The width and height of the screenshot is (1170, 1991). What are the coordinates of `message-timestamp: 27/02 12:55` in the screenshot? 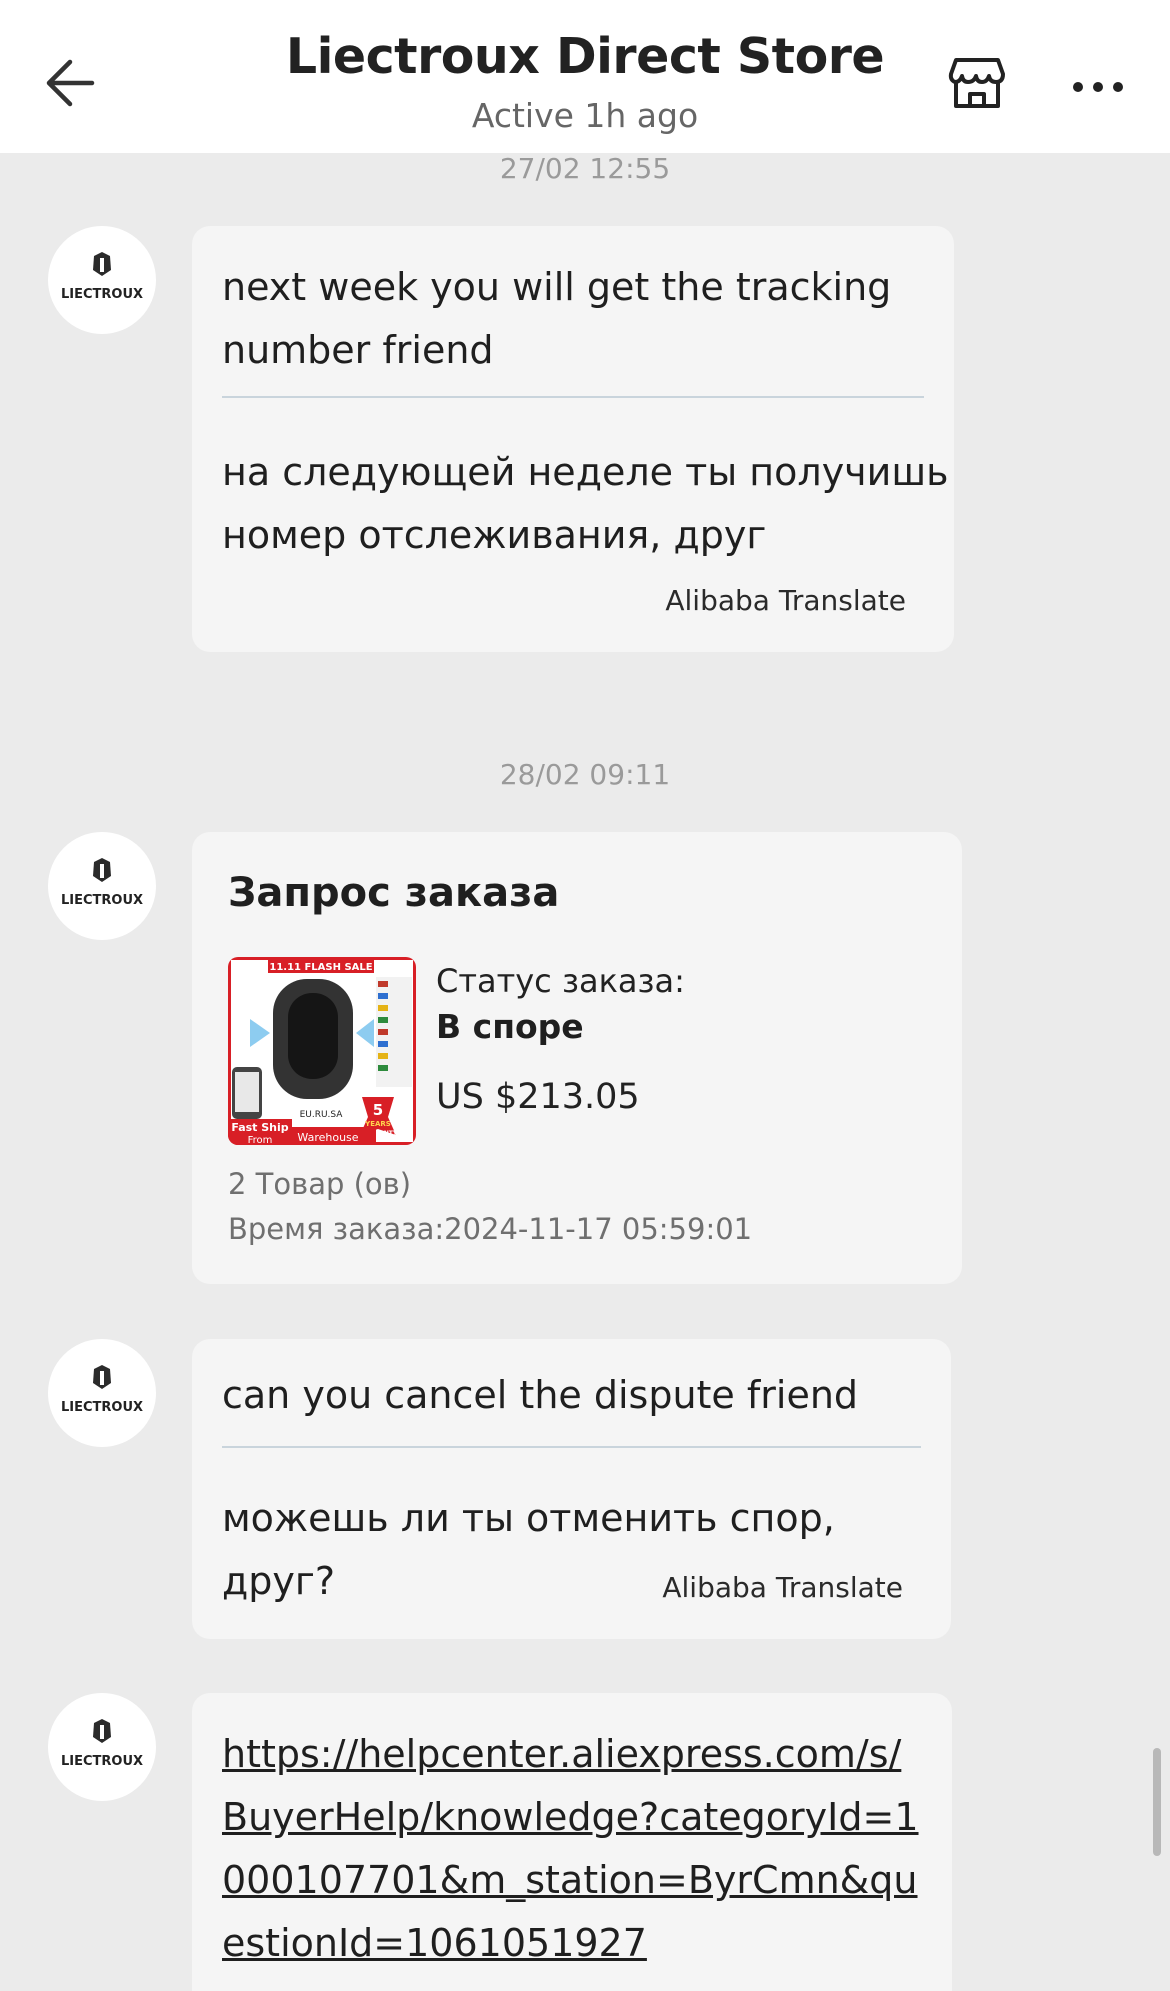 It's located at (585, 168).